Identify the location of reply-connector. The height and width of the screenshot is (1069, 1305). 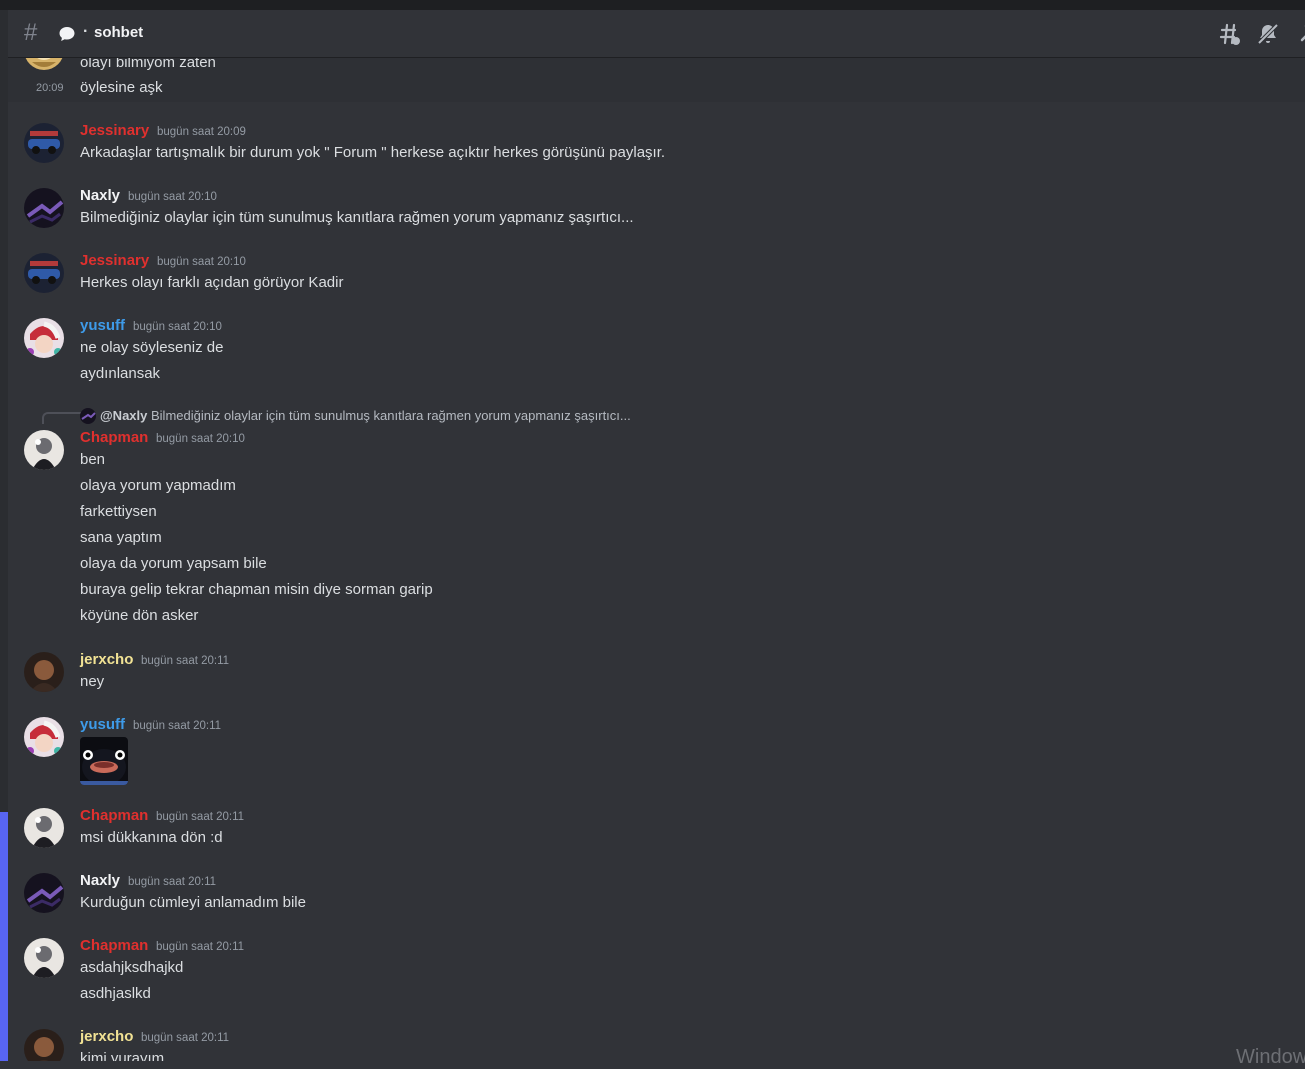
(62, 418).